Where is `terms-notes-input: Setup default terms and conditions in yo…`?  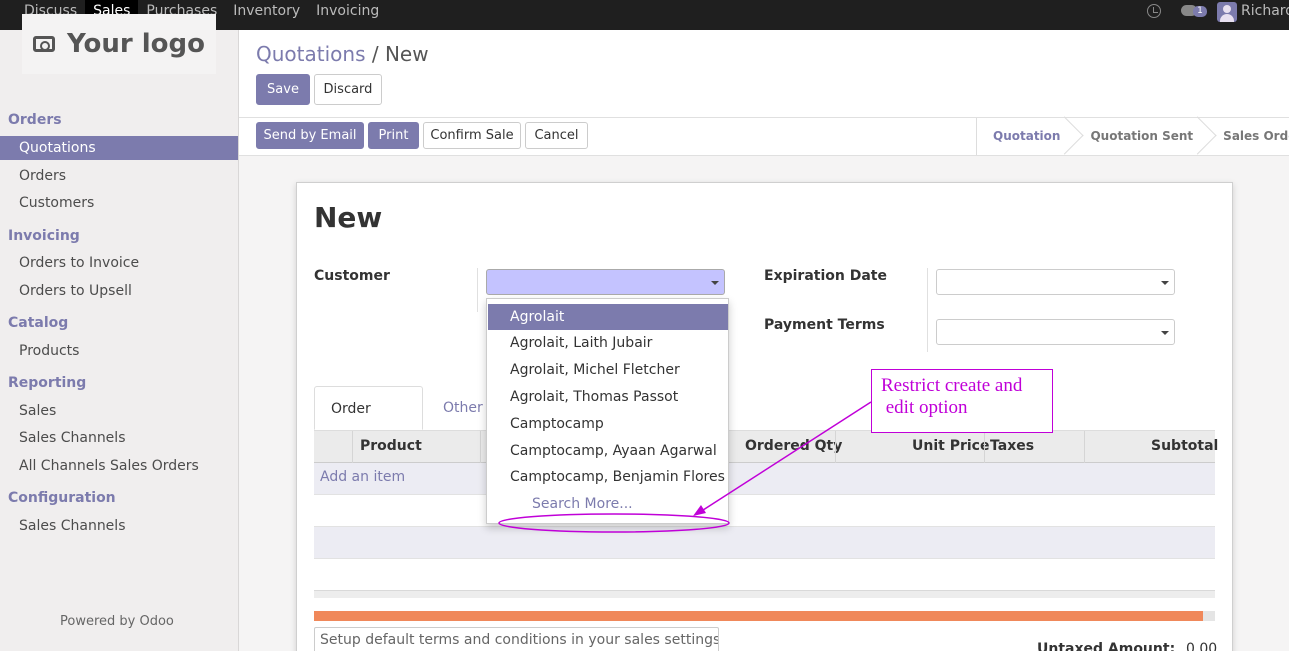 terms-notes-input: Setup default terms and conditions in yo… is located at coordinates (516, 639).